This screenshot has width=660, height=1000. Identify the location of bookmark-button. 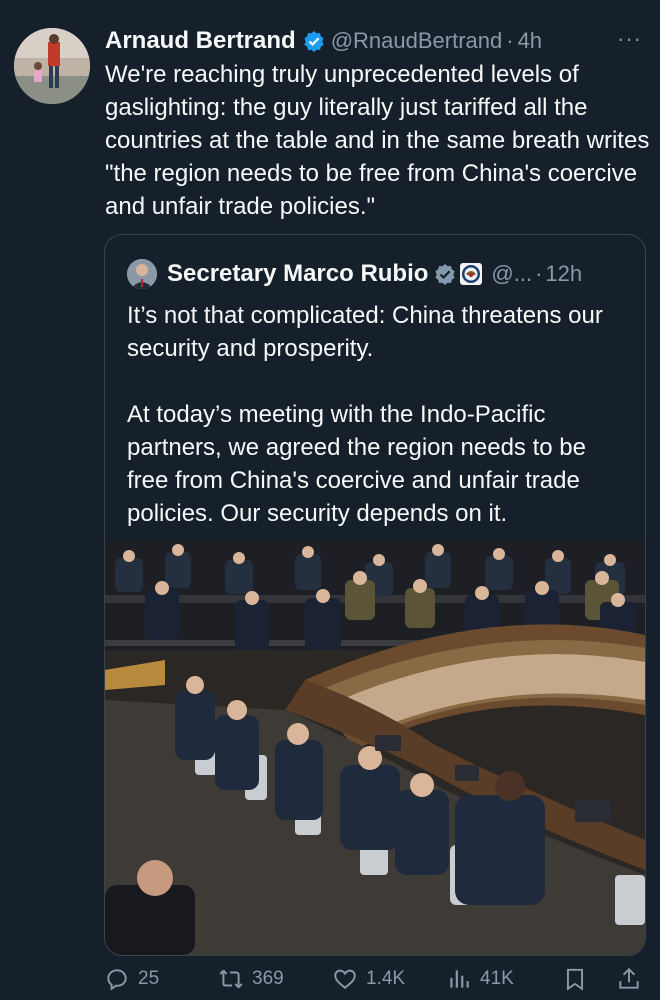
(579, 979).